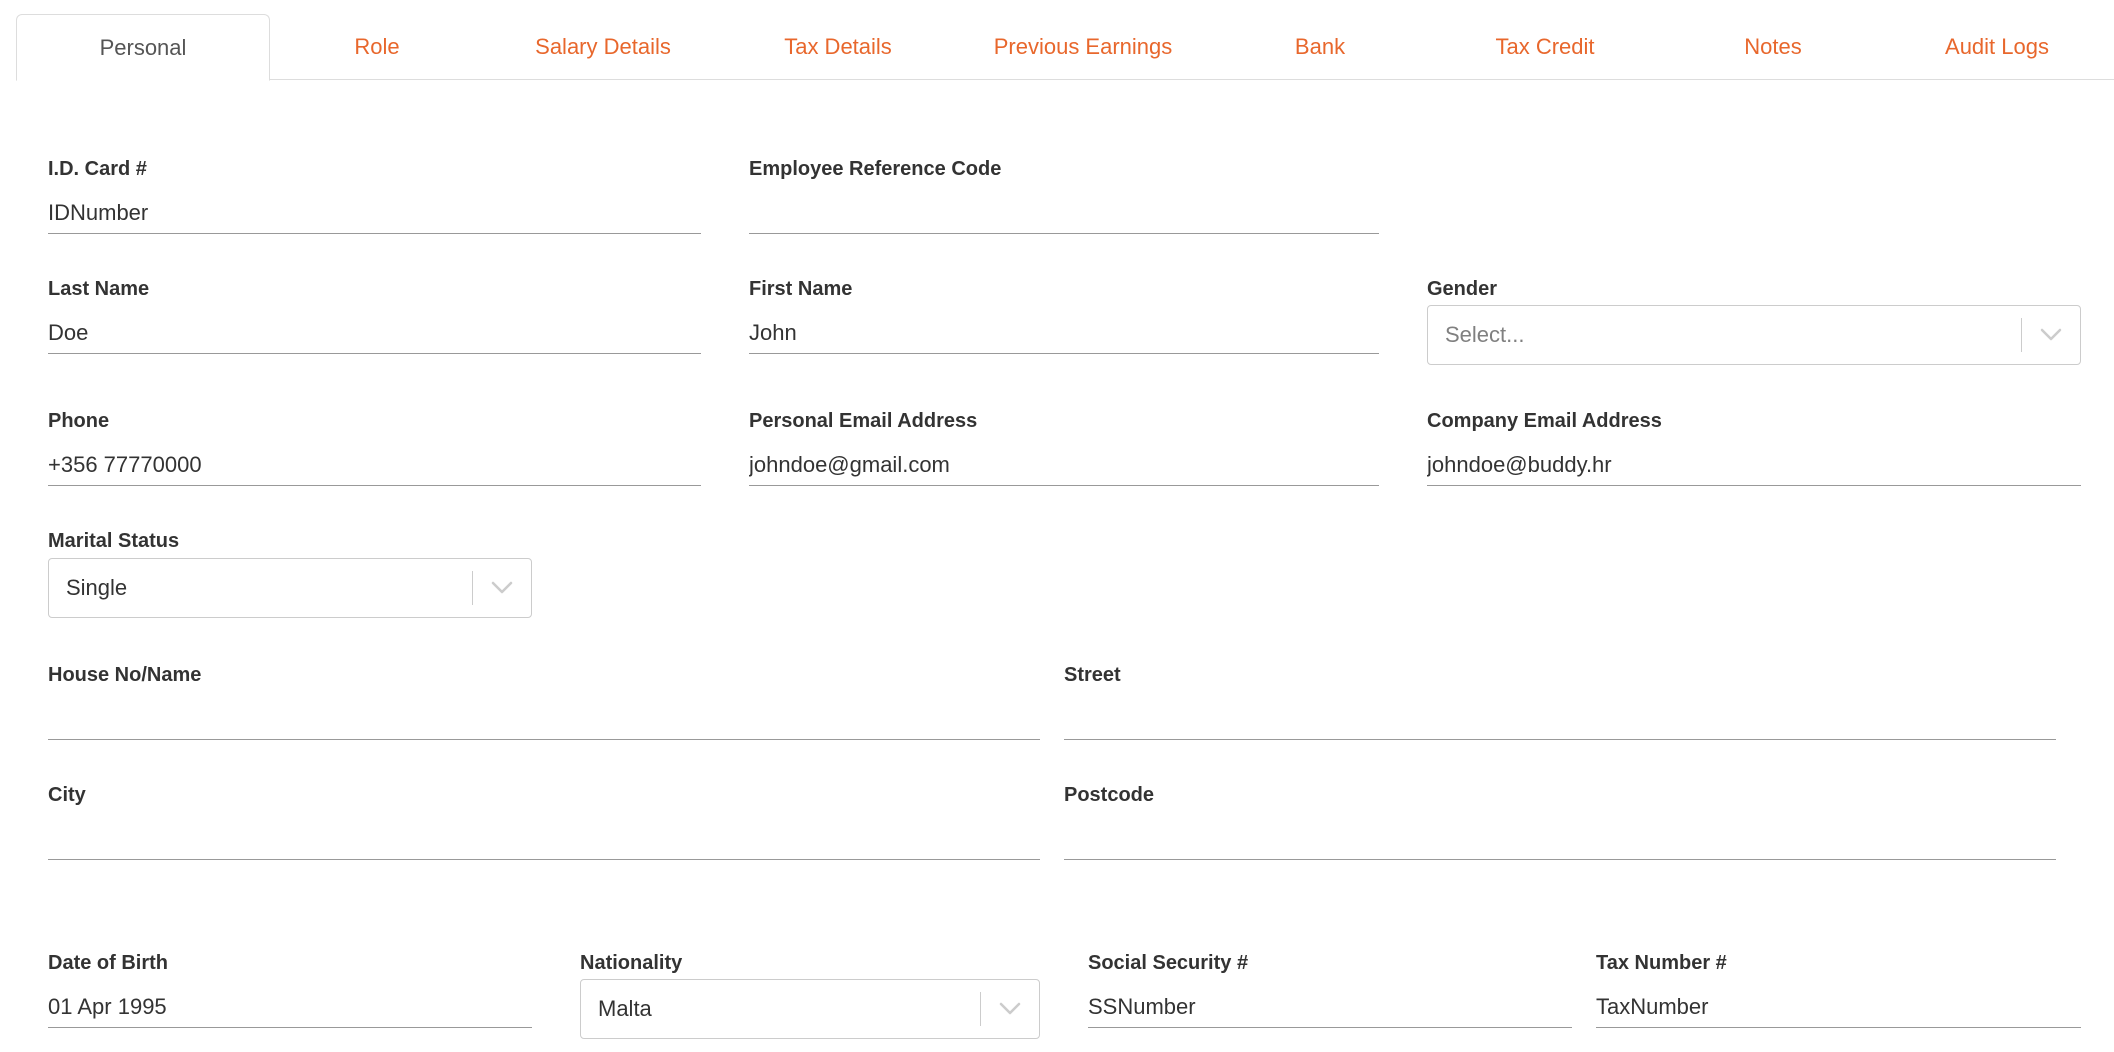 This screenshot has width=2114, height=1052. I want to click on postcode-field: Postcode, so click(1560, 822).